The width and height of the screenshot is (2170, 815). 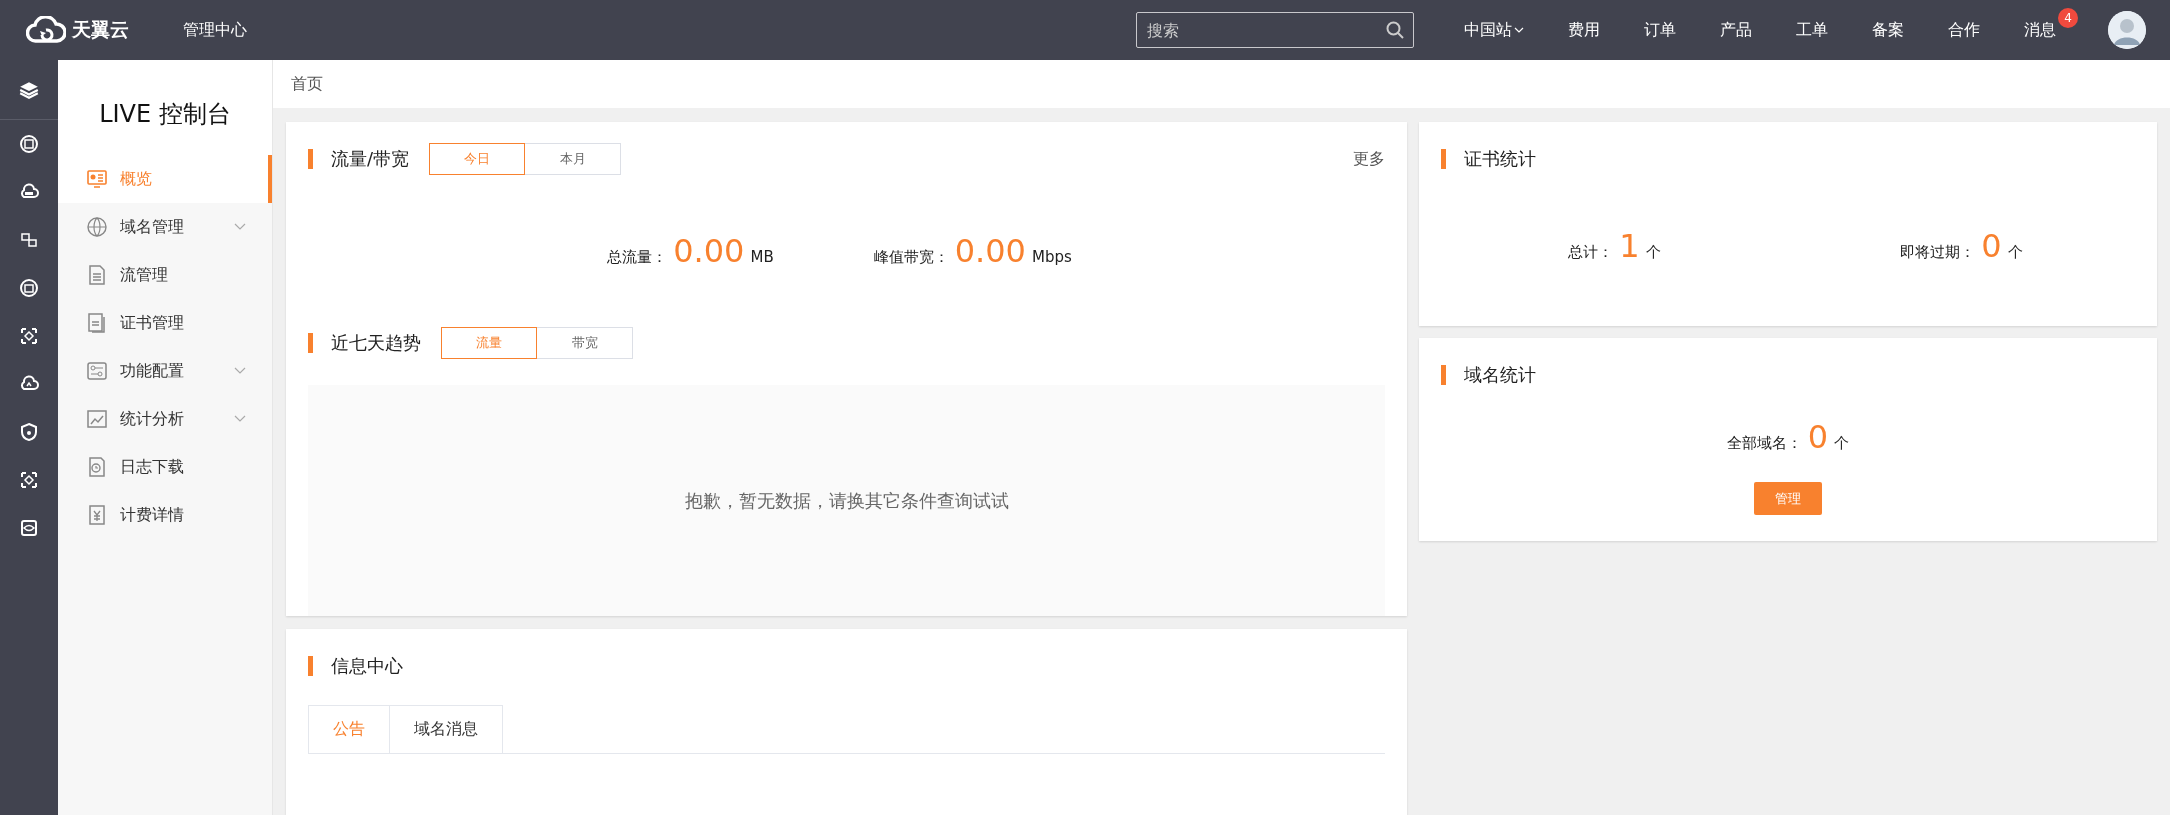 What do you see at coordinates (97, 371) in the screenshot?
I see `settings-panel-icon` at bounding box center [97, 371].